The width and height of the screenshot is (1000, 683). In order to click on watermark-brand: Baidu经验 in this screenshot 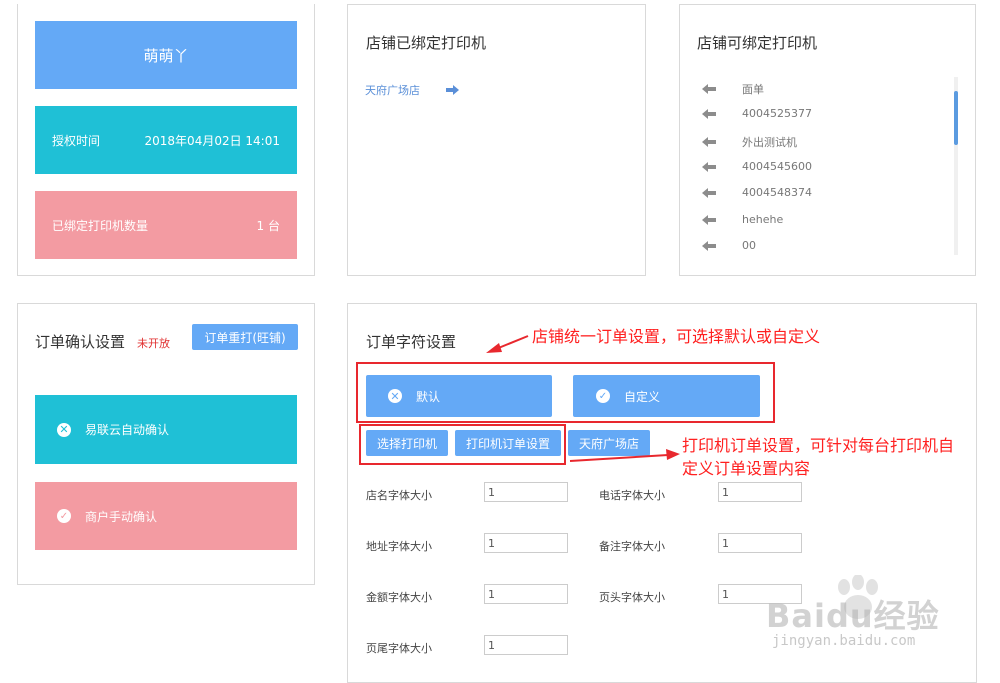, I will do `click(853, 616)`.